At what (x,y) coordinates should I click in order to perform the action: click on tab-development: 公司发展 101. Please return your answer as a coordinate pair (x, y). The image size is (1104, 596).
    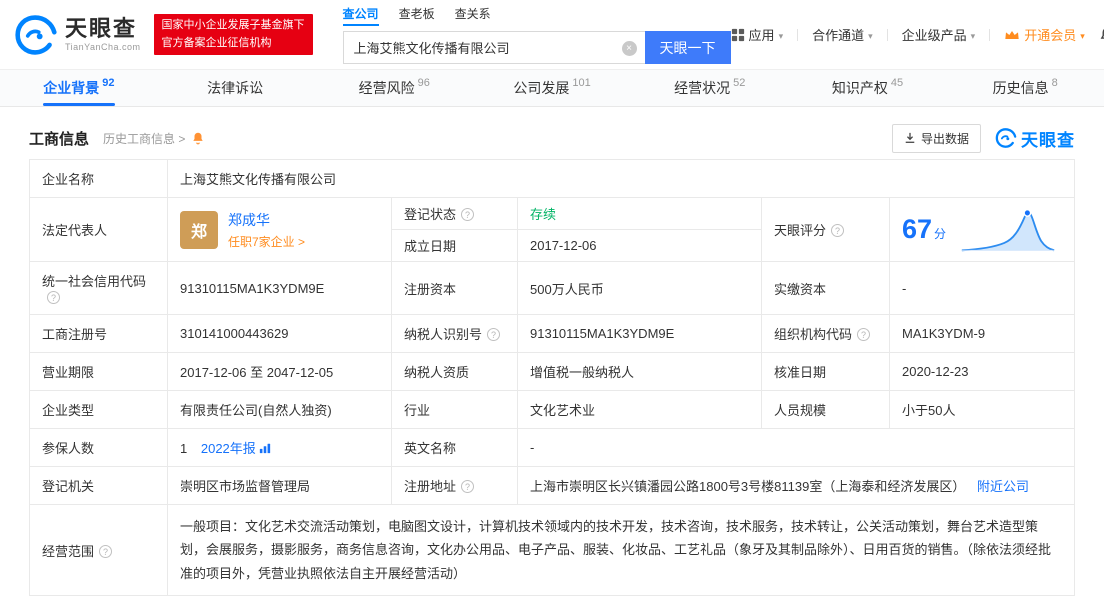
    Looking at the image, I should click on (552, 88).